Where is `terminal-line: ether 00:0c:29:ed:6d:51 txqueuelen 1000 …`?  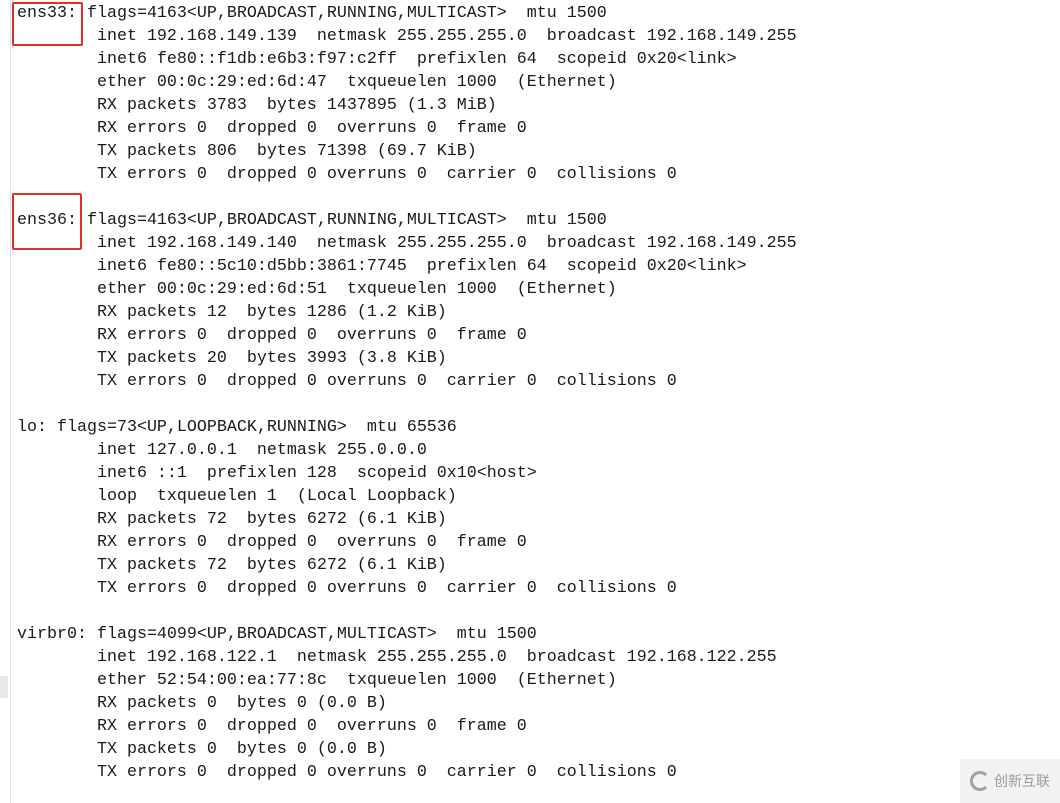
terminal-line: ether 00:0c:29:ed:6d:51 txqueuelen 1000 … is located at coordinates (317, 289).